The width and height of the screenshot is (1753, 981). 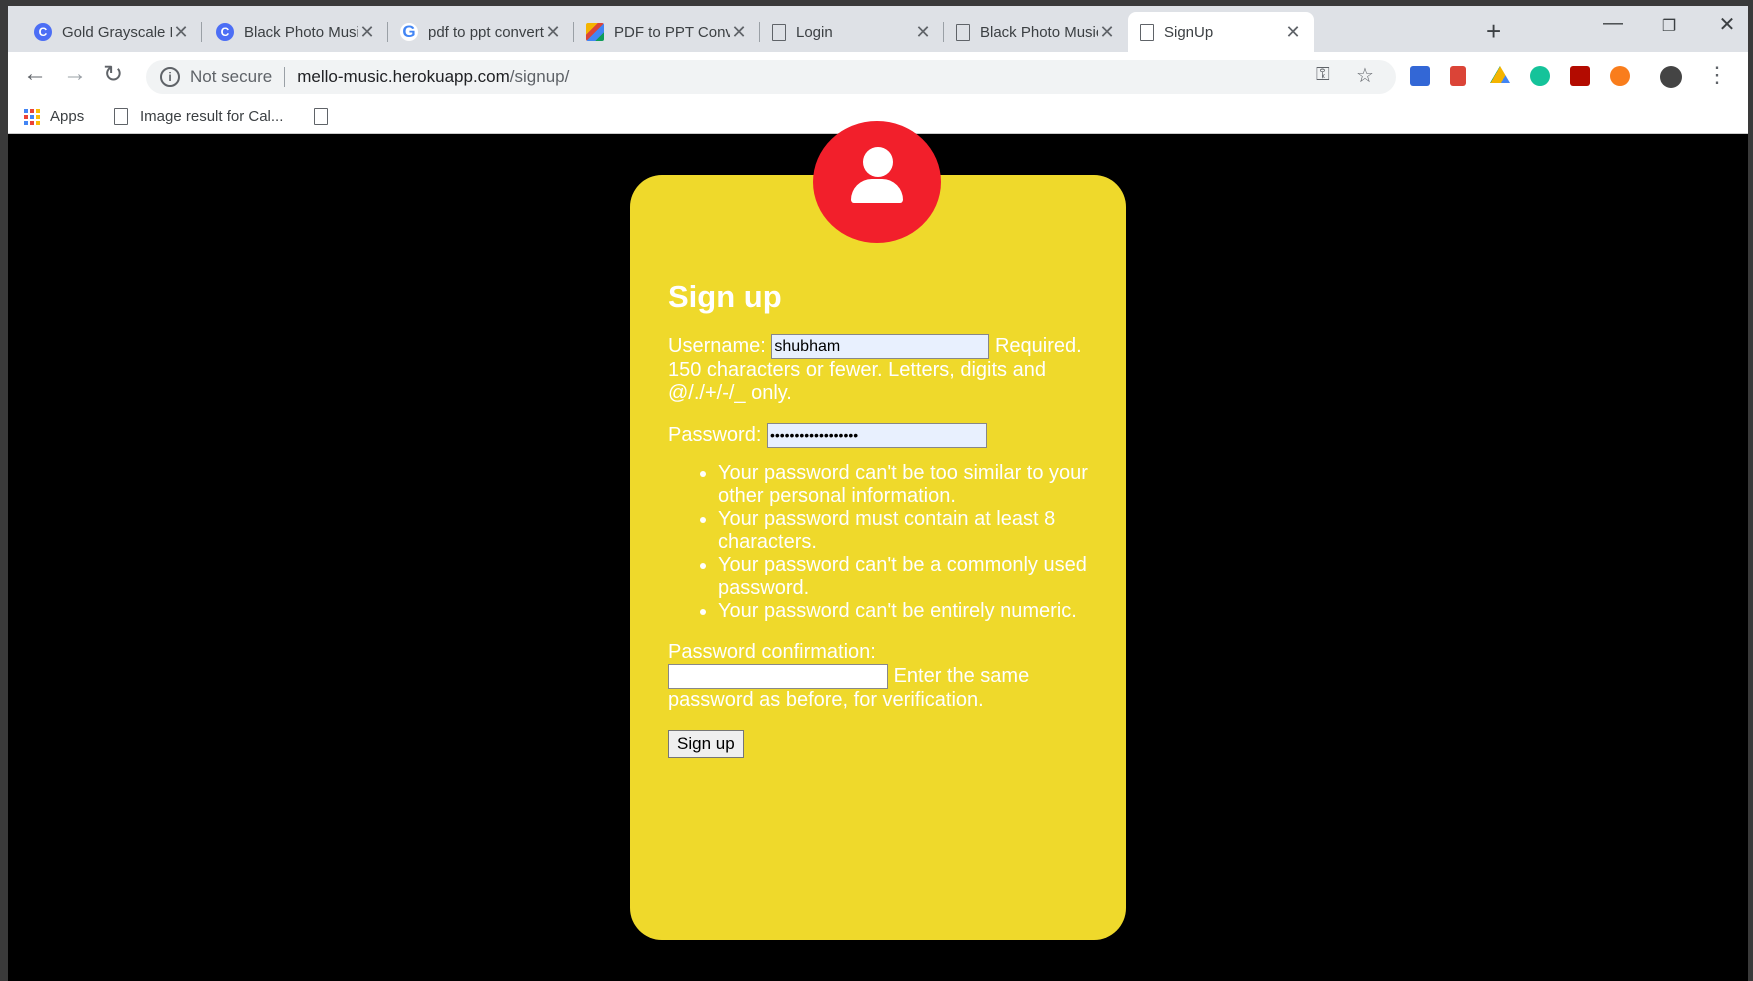 I want to click on tab-gold-grayscale: C Gold Grayscale Big ✕, so click(x=112, y=32).